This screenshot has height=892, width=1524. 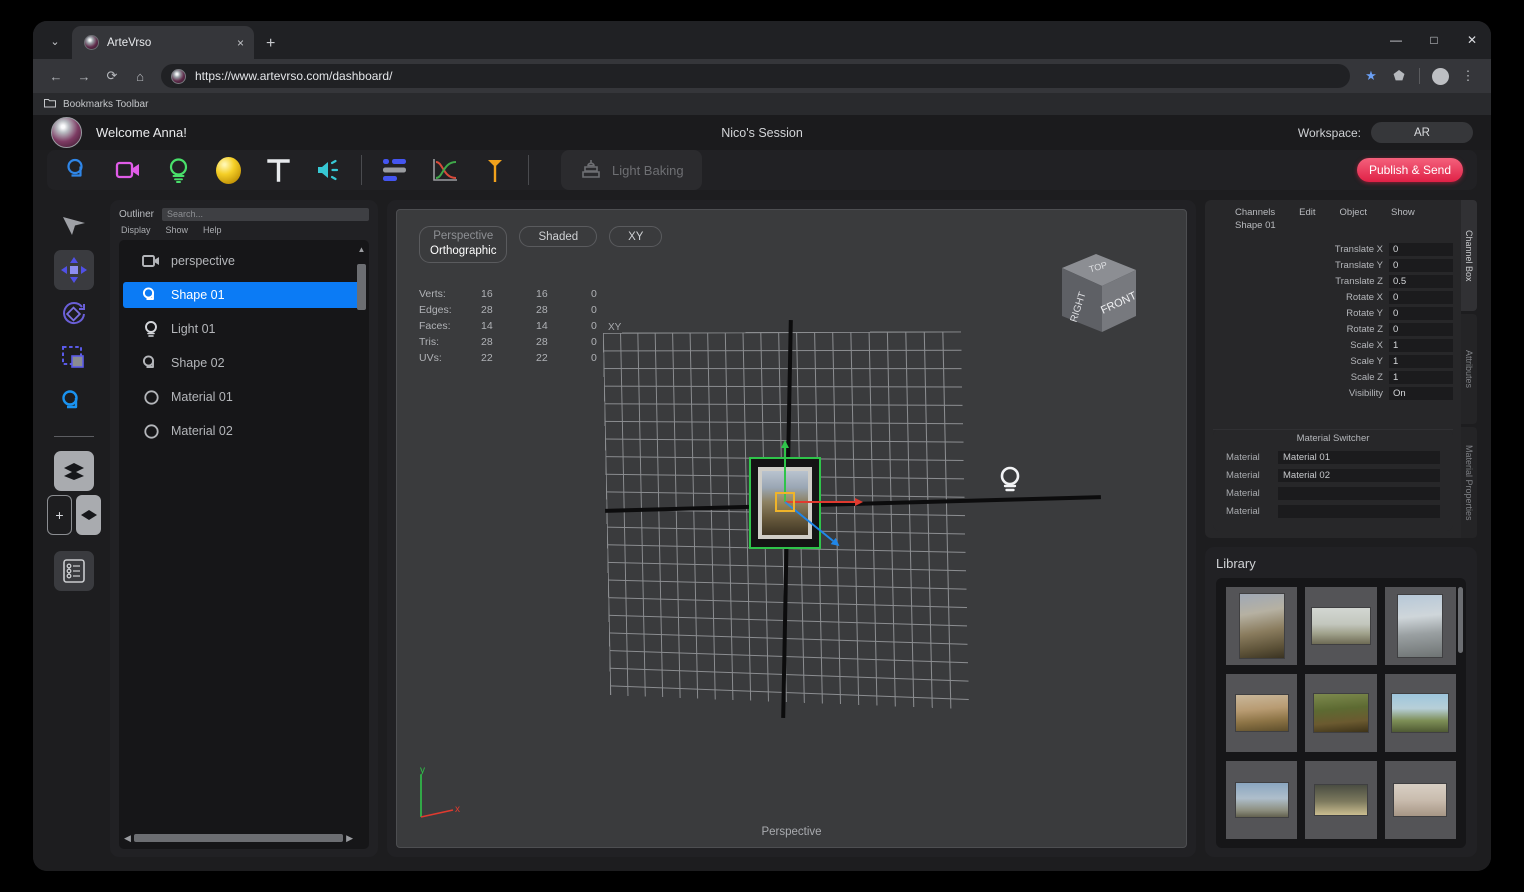 What do you see at coordinates (1096, 294) in the screenshot?
I see `view-cube: TOP RIGHT FRONT` at bounding box center [1096, 294].